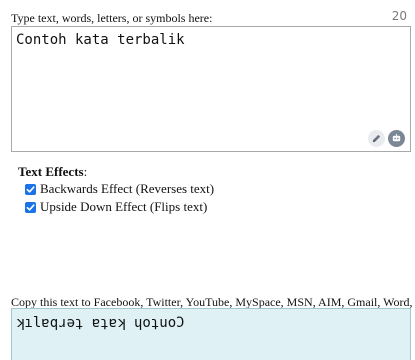 The height and width of the screenshot is (360, 415). Describe the element at coordinates (386, 138) in the screenshot. I see `input-tools` at that location.